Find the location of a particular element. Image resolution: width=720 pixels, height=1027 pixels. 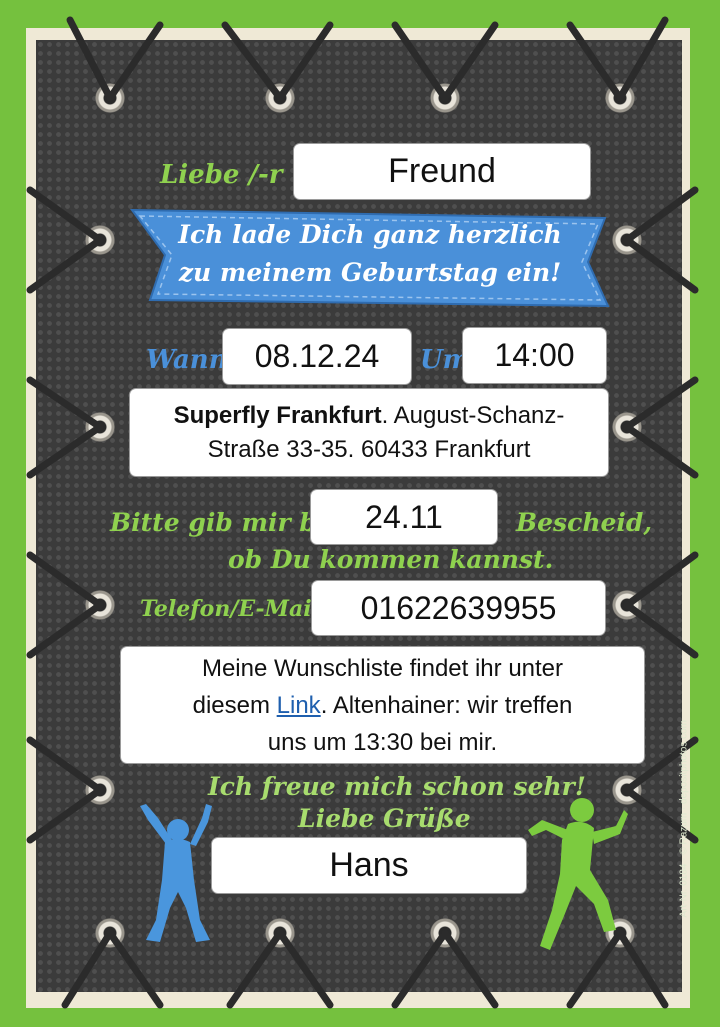

wishlist-text-diesem: diesem is located at coordinates (234, 705).